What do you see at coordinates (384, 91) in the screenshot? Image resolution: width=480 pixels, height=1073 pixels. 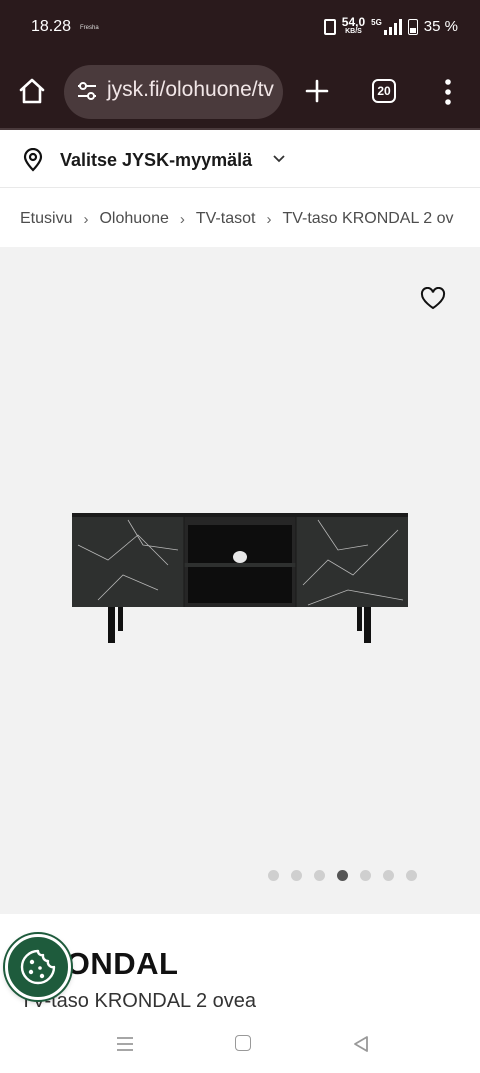 I see `tabs-icon: 20` at bounding box center [384, 91].